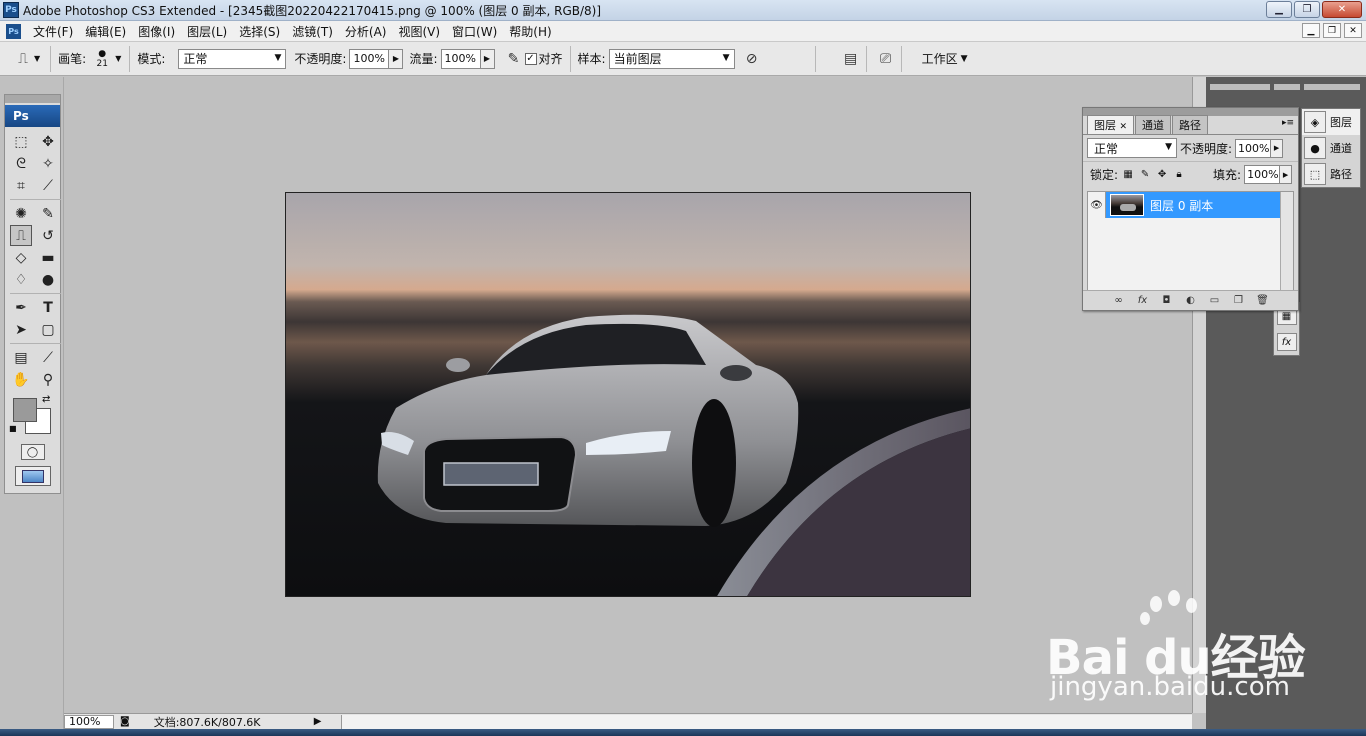 This screenshot has height=736, width=1366. I want to click on flow-input: 100%, so click(460, 58).